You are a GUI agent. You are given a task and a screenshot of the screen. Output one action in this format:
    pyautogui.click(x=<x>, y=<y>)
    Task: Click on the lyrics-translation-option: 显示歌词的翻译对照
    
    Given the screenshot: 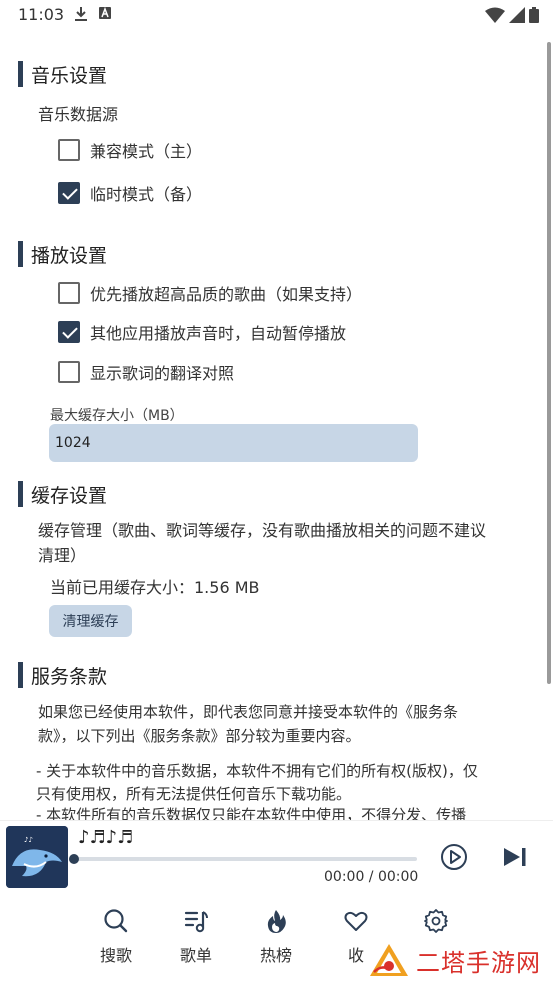 What is the action you would take?
    pyautogui.click(x=146, y=372)
    